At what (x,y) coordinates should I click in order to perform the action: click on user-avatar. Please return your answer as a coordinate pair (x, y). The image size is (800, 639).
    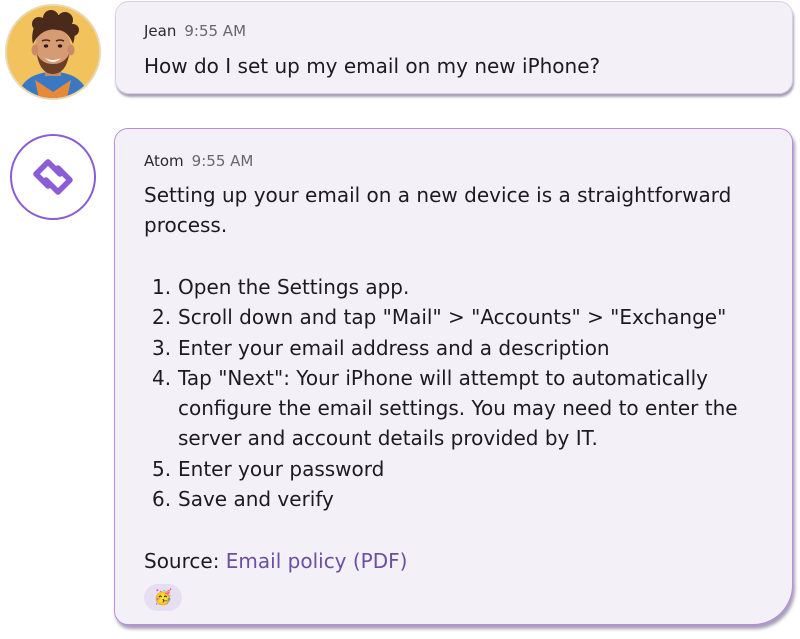
    Looking at the image, I should click on (53, 52).